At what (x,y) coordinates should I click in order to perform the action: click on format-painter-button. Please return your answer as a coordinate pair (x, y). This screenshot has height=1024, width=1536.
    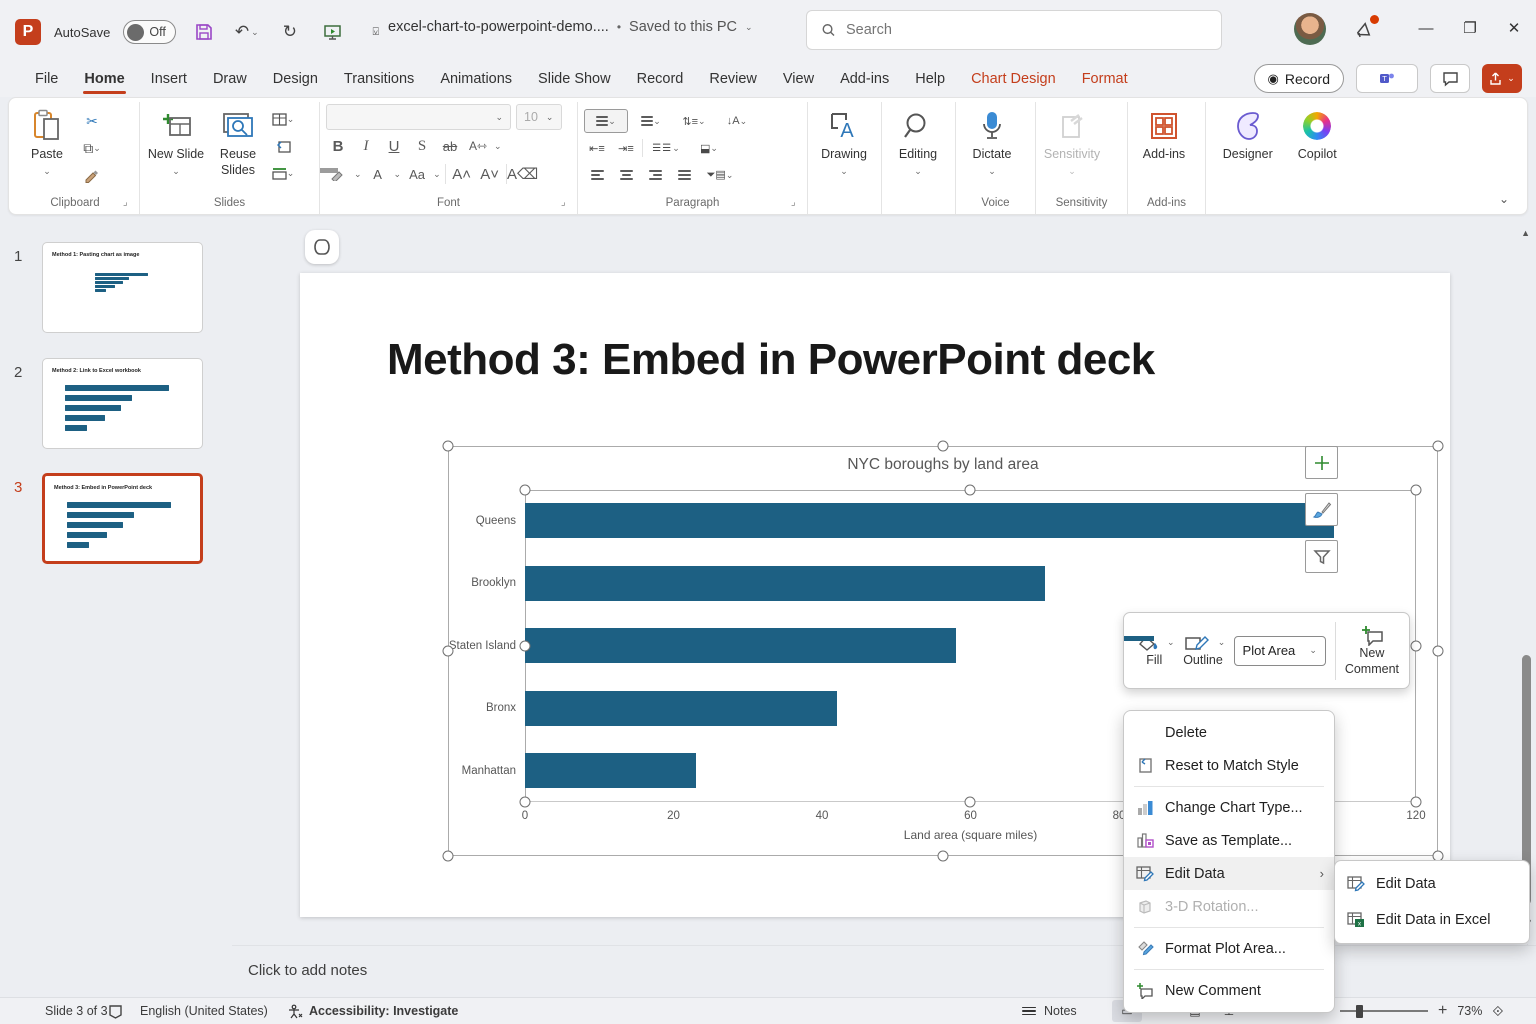
    Looking at the image, I should click on (92, 175).